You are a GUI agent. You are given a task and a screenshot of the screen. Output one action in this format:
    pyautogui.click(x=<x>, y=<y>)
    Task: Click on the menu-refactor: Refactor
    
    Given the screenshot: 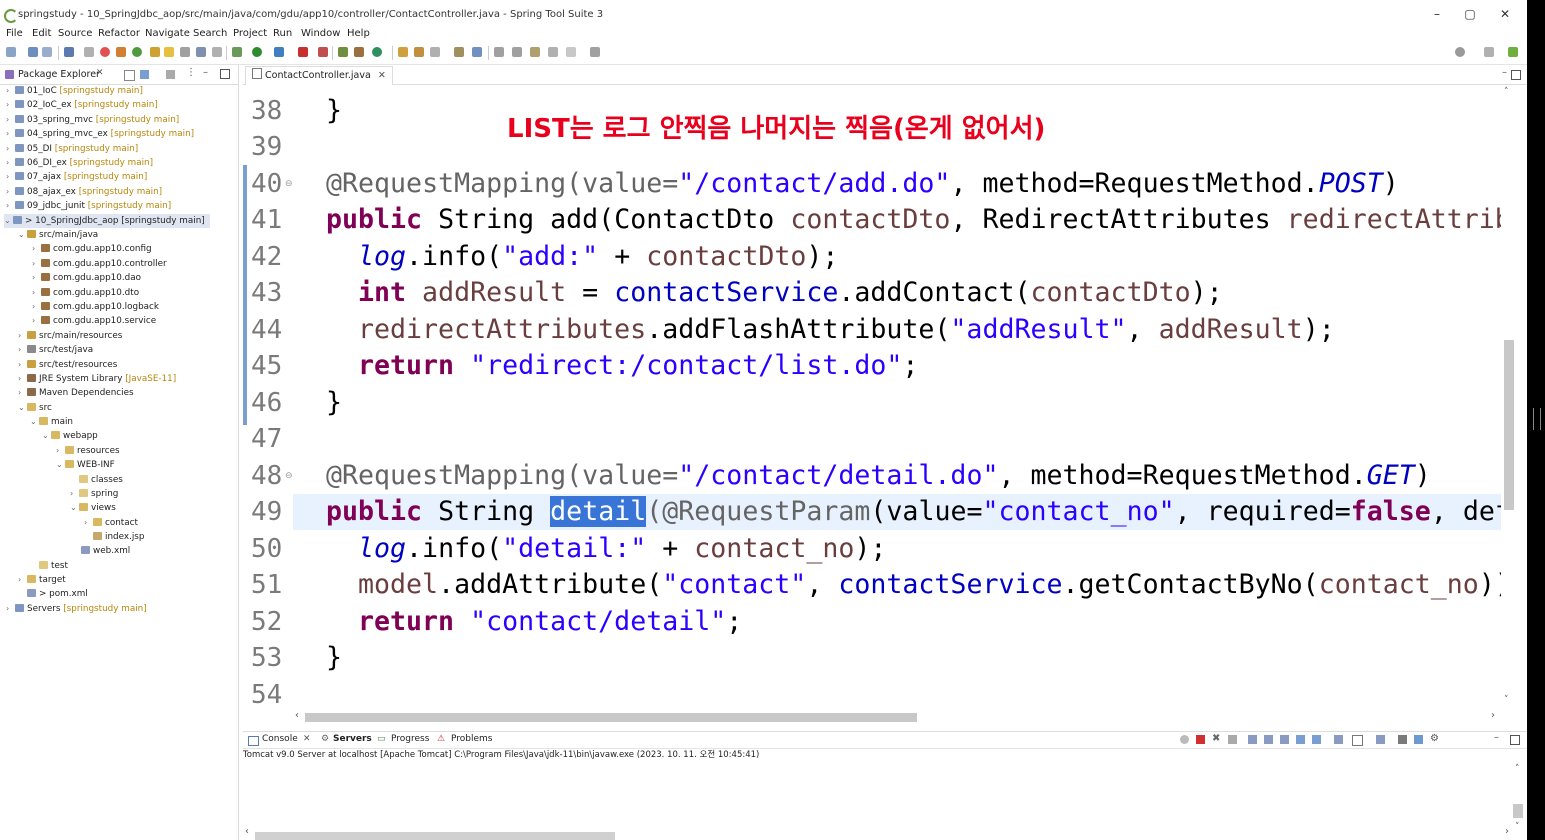 What is the action you would take?
    pyautogui.click(x=119, y=33)
    